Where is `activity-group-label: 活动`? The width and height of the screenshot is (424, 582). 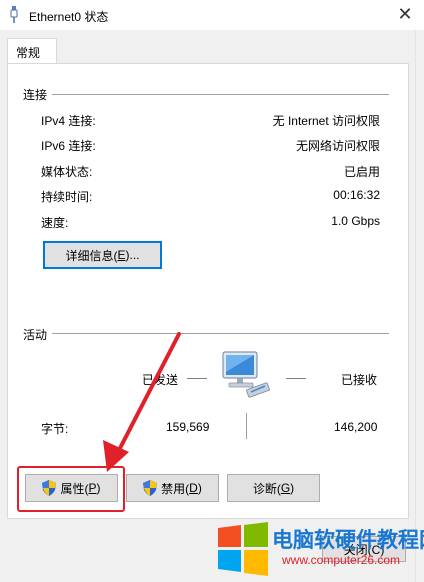
activity-group-label: 活动 is located at coordinates (35, 335).